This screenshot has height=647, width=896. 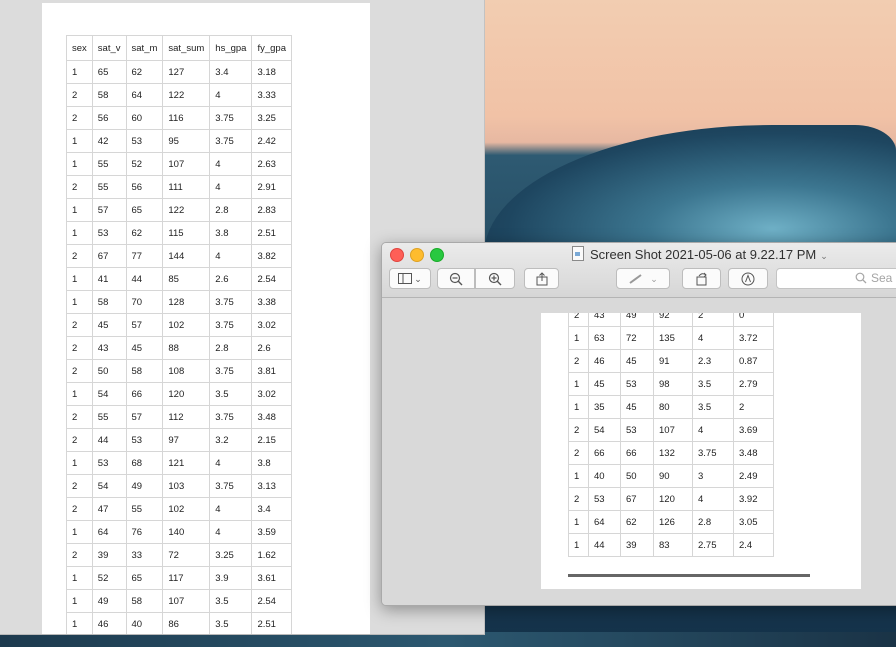 I want to click on table-row: 2 58 64 122 4 3.33, so click(x=179, y=95).